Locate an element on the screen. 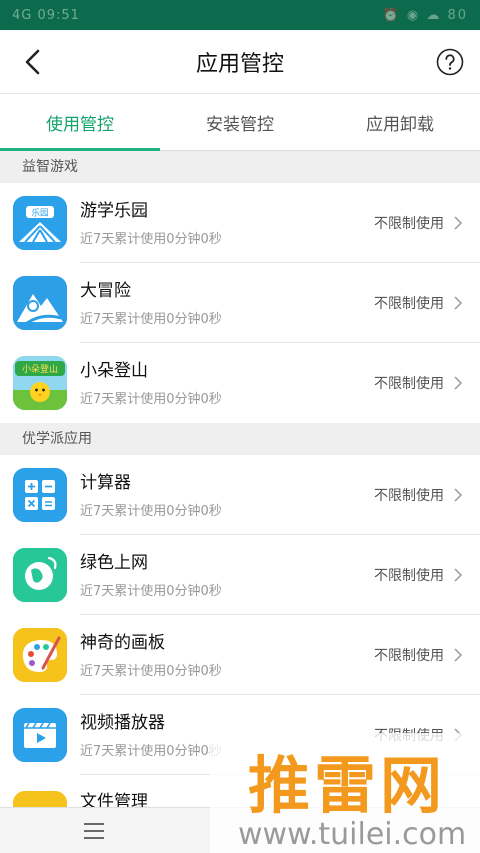 The width and height of the screenshot is (480, 853). tab-app-uninstall: 应用卸载 is located at coordinates (400, 122).